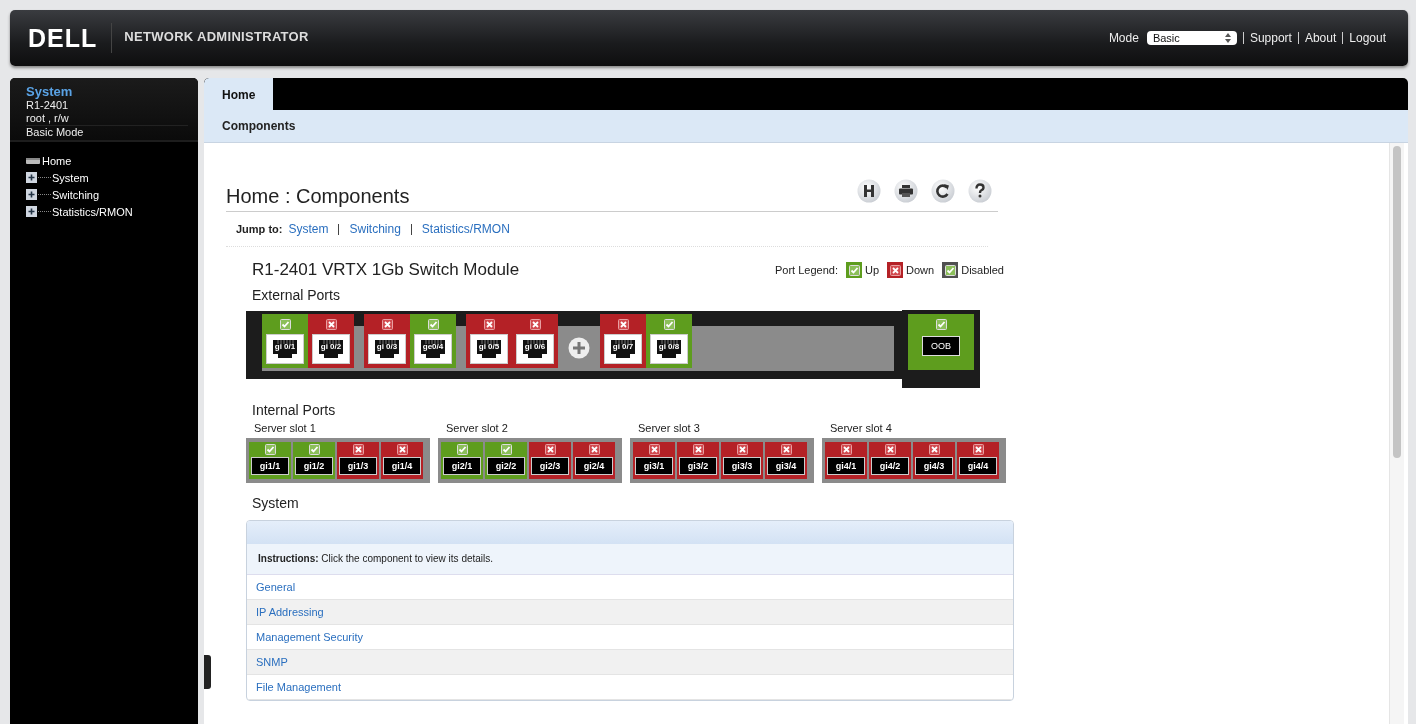 The width and height of the screenshot is (1416, 724). What do you see at coordinates (906, 191) in the screenshot?
I see `print-icon` at bounding box center [906, 191].